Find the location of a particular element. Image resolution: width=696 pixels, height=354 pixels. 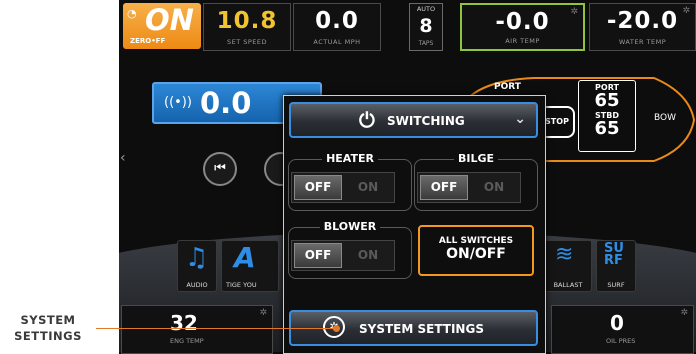

blower-group: BLOWER OFF ON is located at coordinates (350, 249).